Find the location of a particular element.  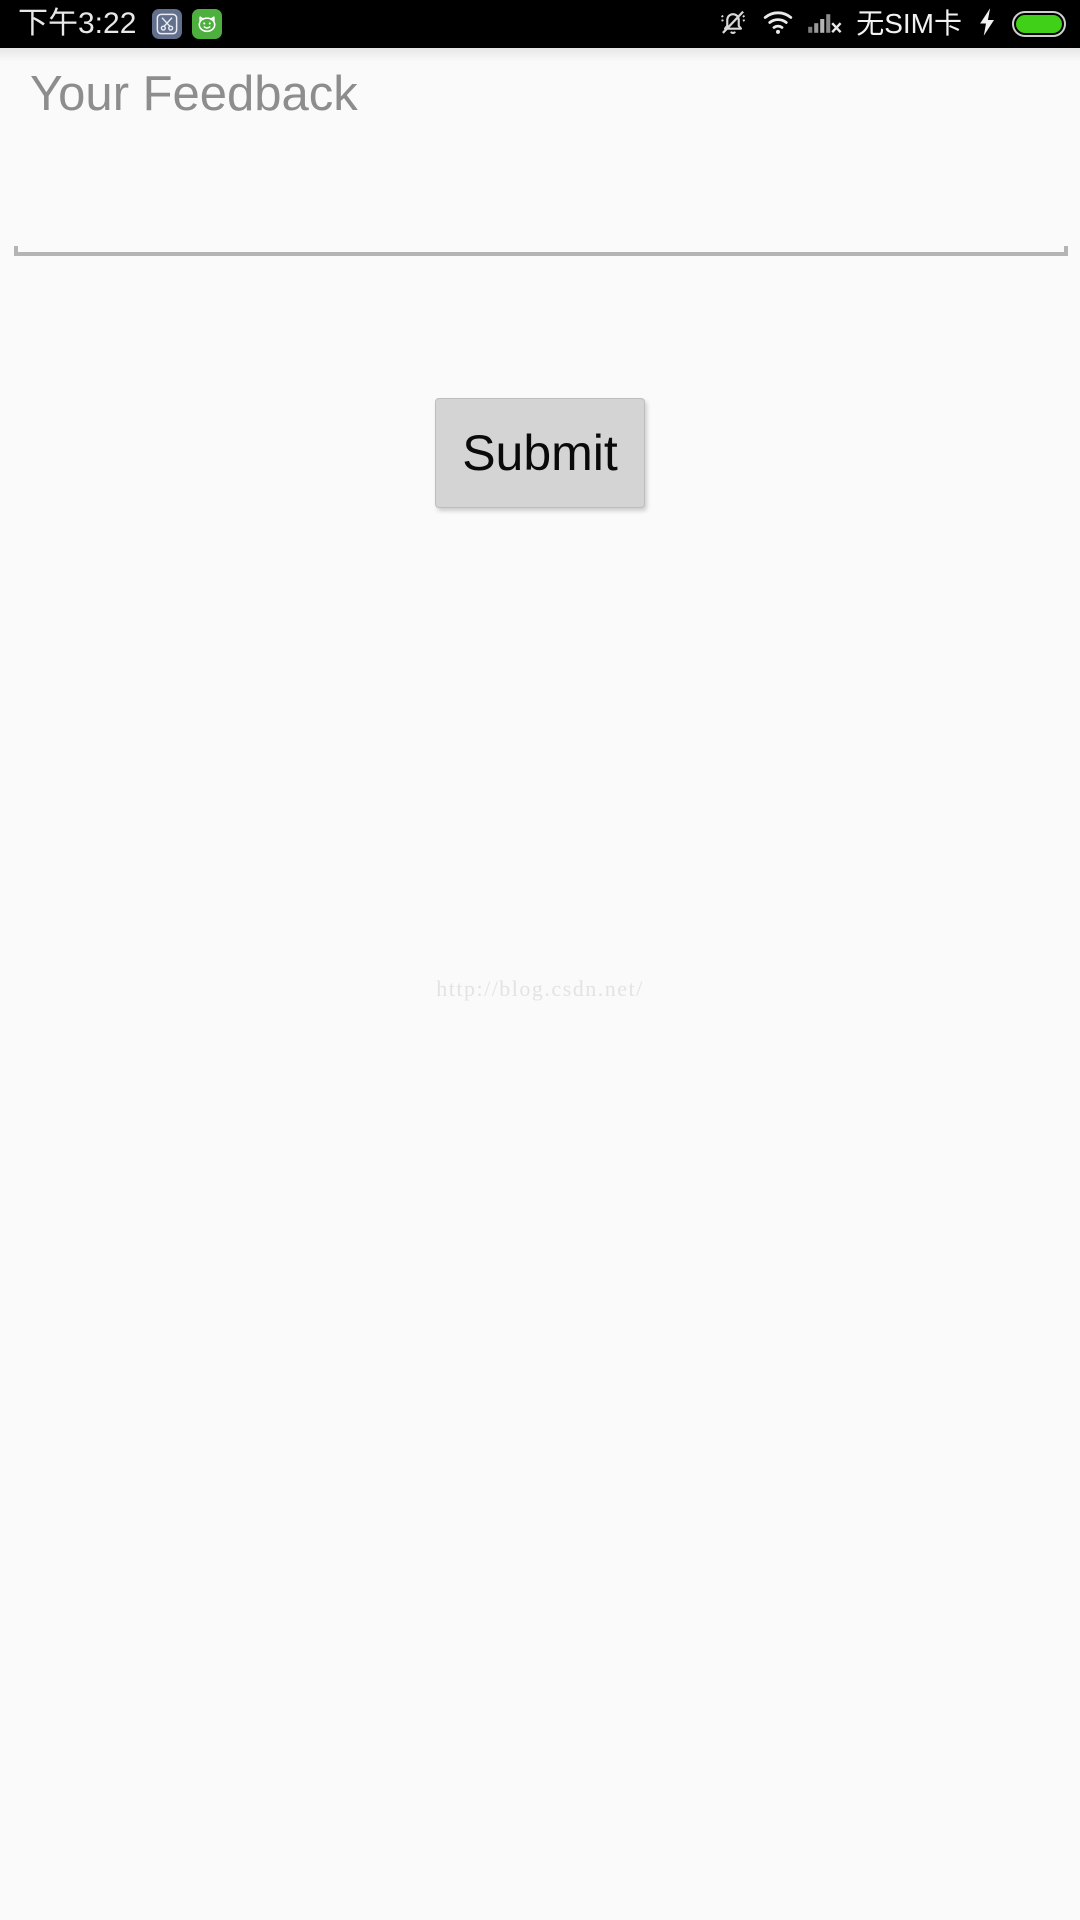

submit-button-row: Submit is located at coordinates (540, 453).